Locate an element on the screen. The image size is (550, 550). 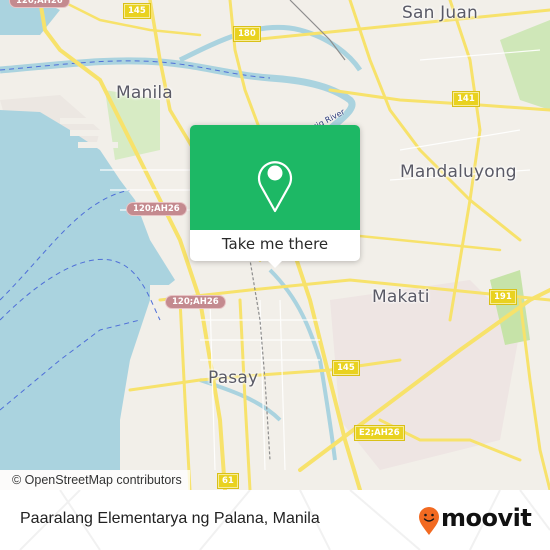
popup-pointer is located at coordinates (275, 264).